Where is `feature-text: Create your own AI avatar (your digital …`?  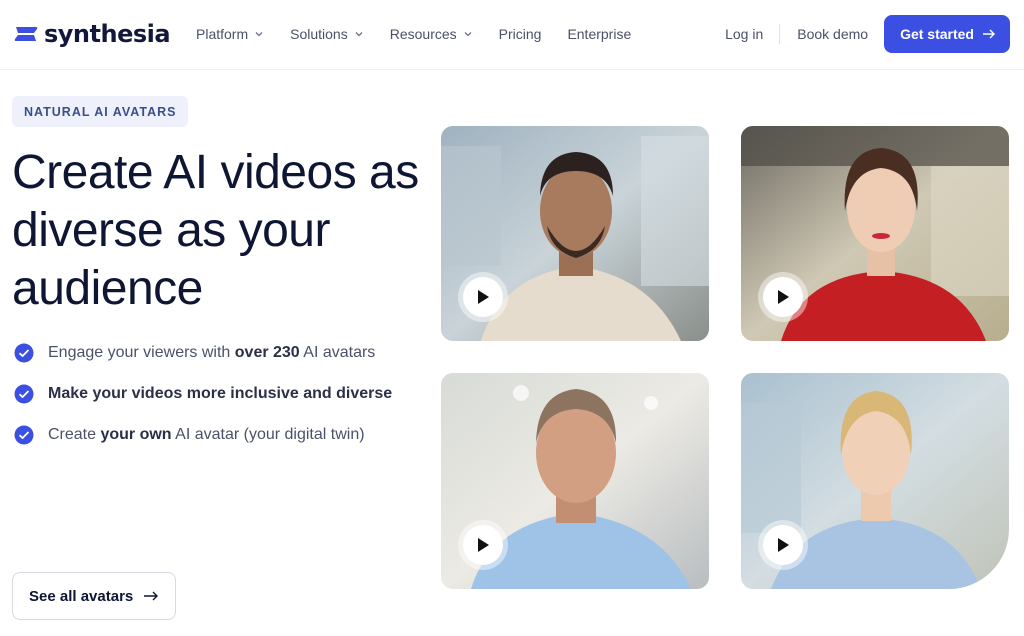
feature-text: Create your own AI avatar (your digital … is located at coordinates (206, 434).